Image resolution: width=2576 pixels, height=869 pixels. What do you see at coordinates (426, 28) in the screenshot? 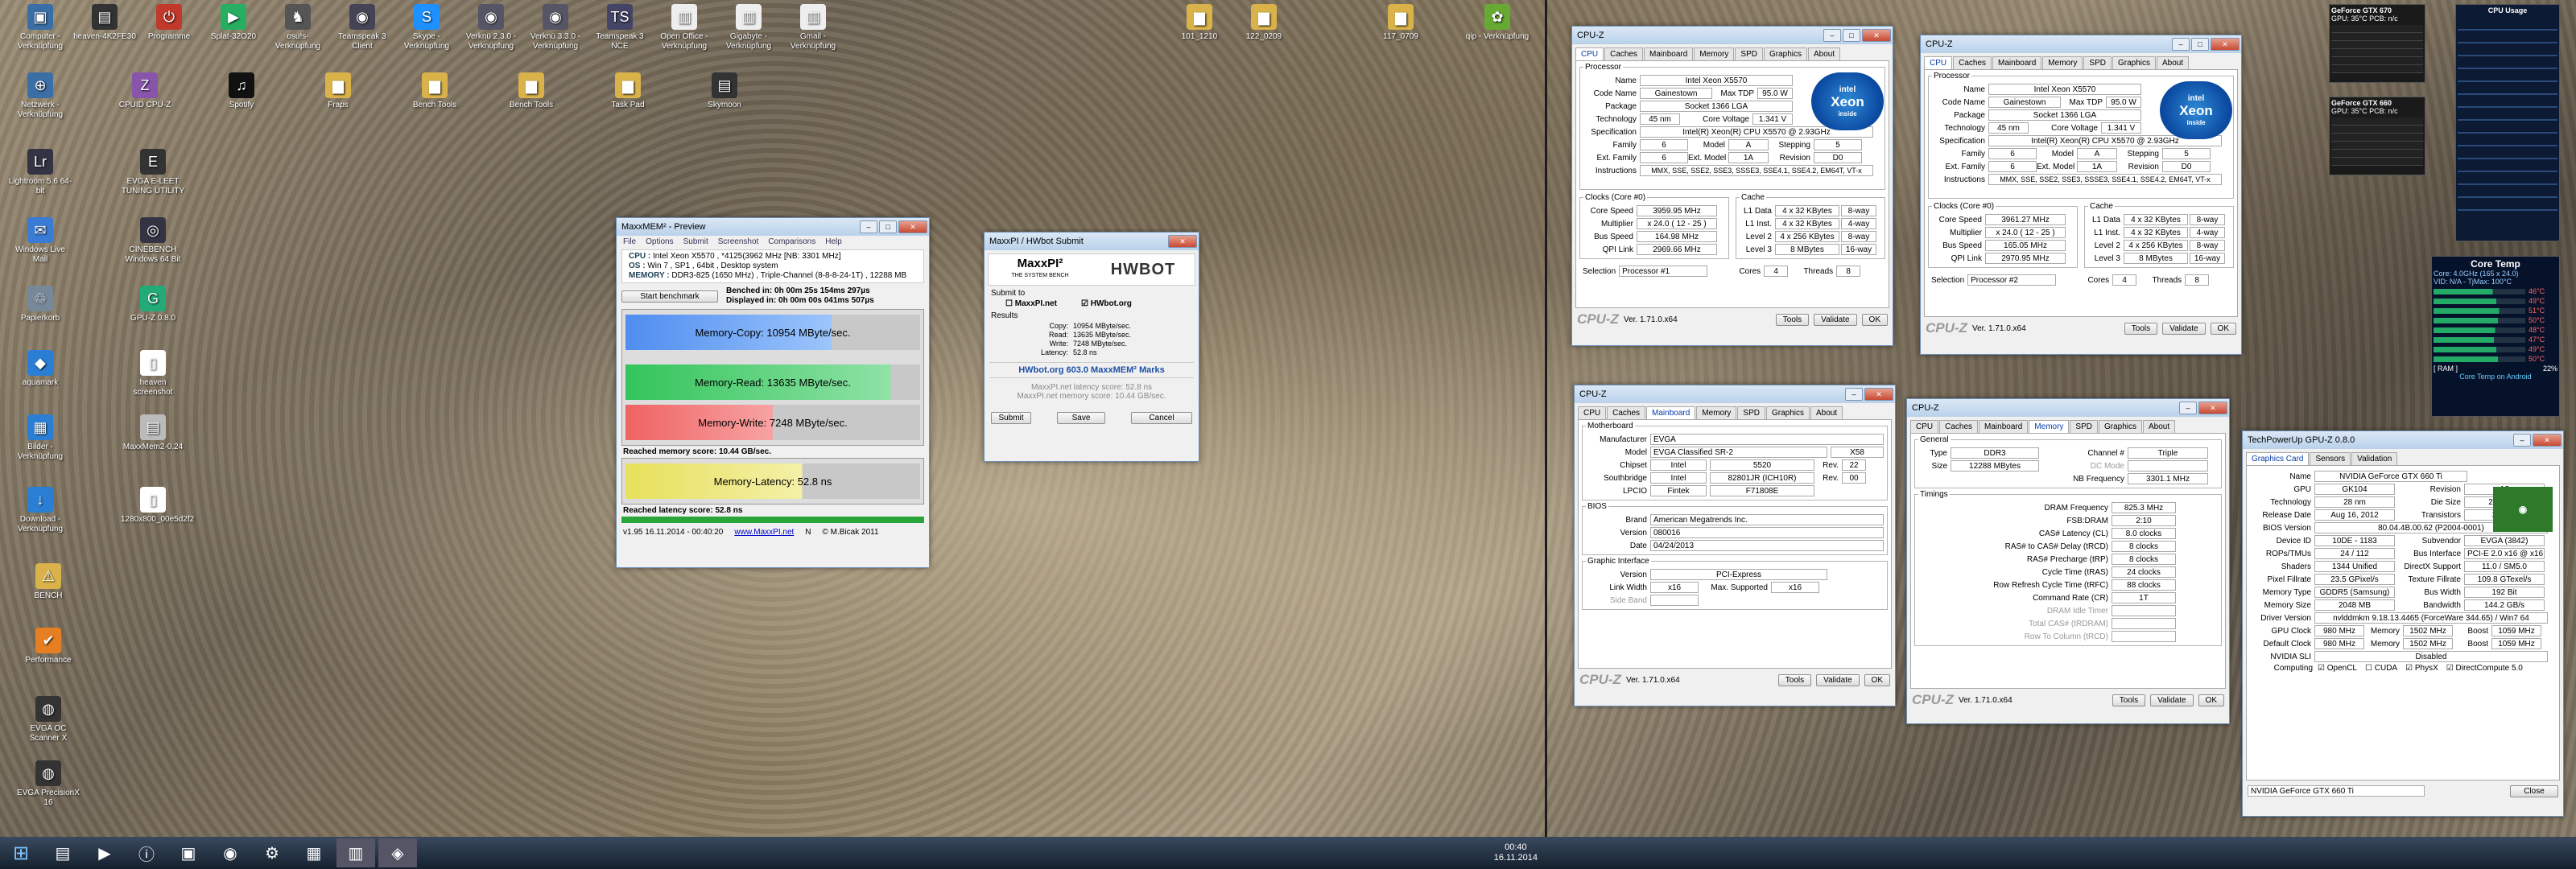
I see `desktop-icon: S Skype - Verknüpfung` at bounding box center [426, 28].